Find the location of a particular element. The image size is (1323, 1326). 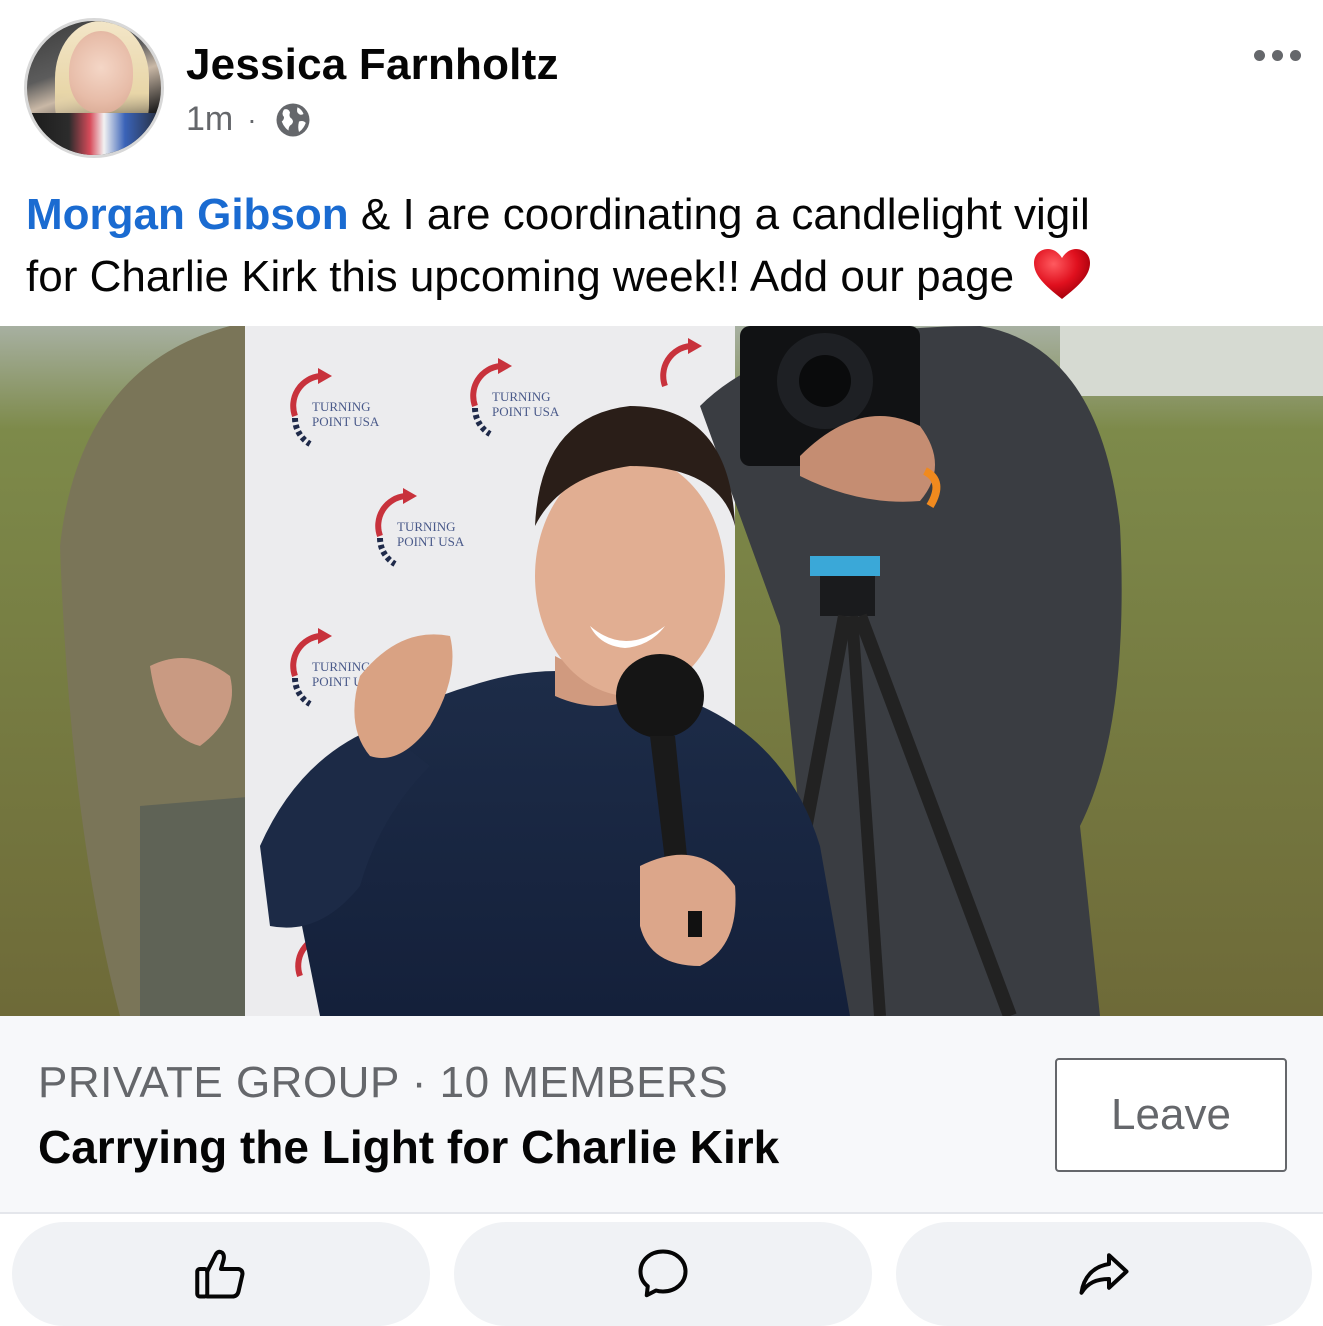

more-options-icon is located at coordinates (1277, 55).